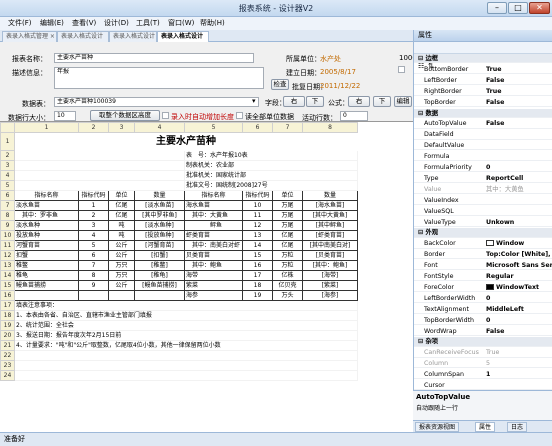 This screenshot has height=446, width=552. I want to click on property-value-wrap: 1, so click(519, 374).